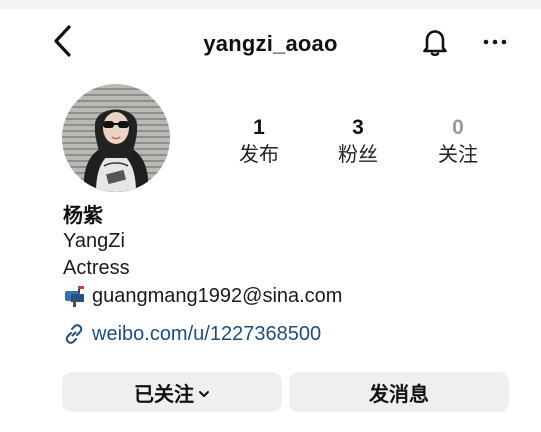 This screenshot has height=432, width=541. I want to click on send-message-label: 发消息, so click(399, 393).